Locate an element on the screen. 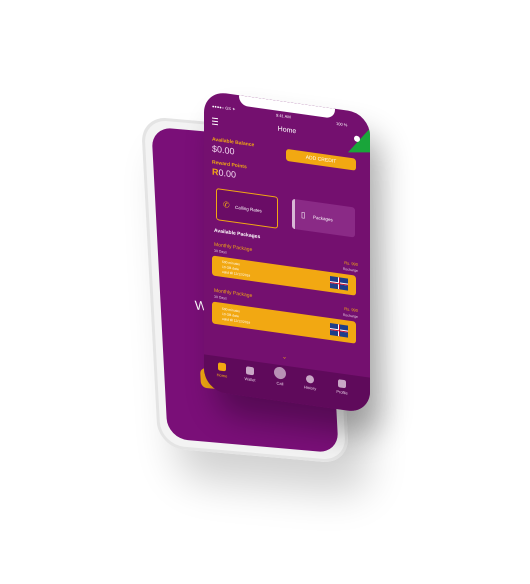 This screenshot has width=530, height=584. nav-wallet: Wallet is located at coordinates (250, 374).